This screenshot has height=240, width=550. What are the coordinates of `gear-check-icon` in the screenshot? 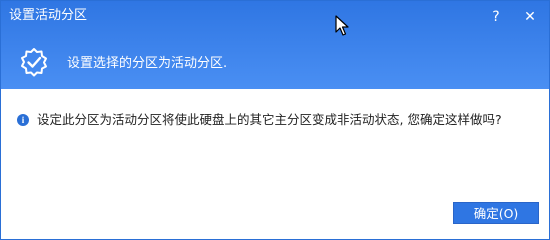 It's located at (34, 62).